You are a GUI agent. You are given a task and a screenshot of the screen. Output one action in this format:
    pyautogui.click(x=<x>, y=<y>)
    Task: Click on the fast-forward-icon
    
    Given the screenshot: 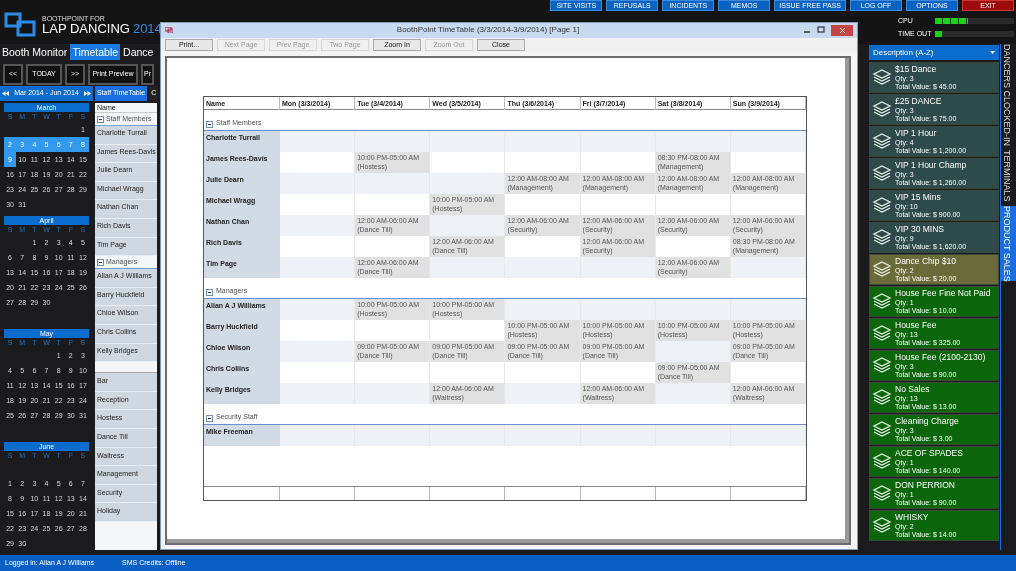 What is the action you would take?
    pyautogui.click(x=87, y=93)
    